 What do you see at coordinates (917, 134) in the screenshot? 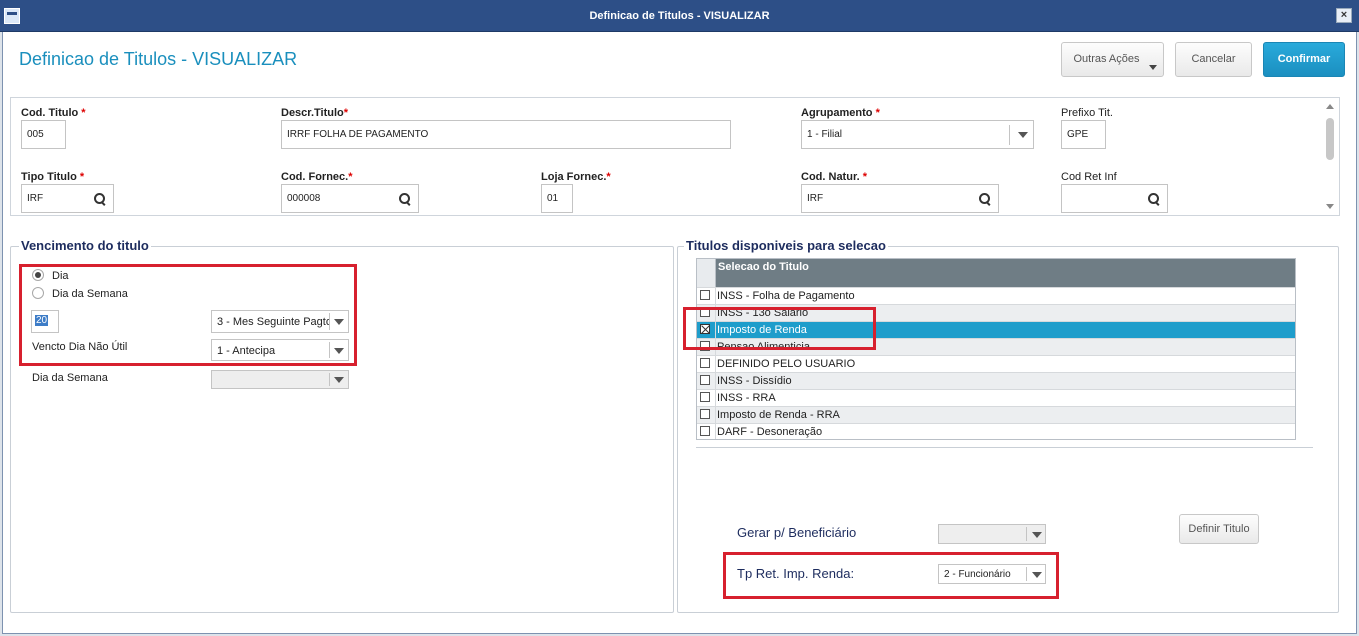
I see `agrupamento-select: 1 - Filial` at bounding box center [917, 134].